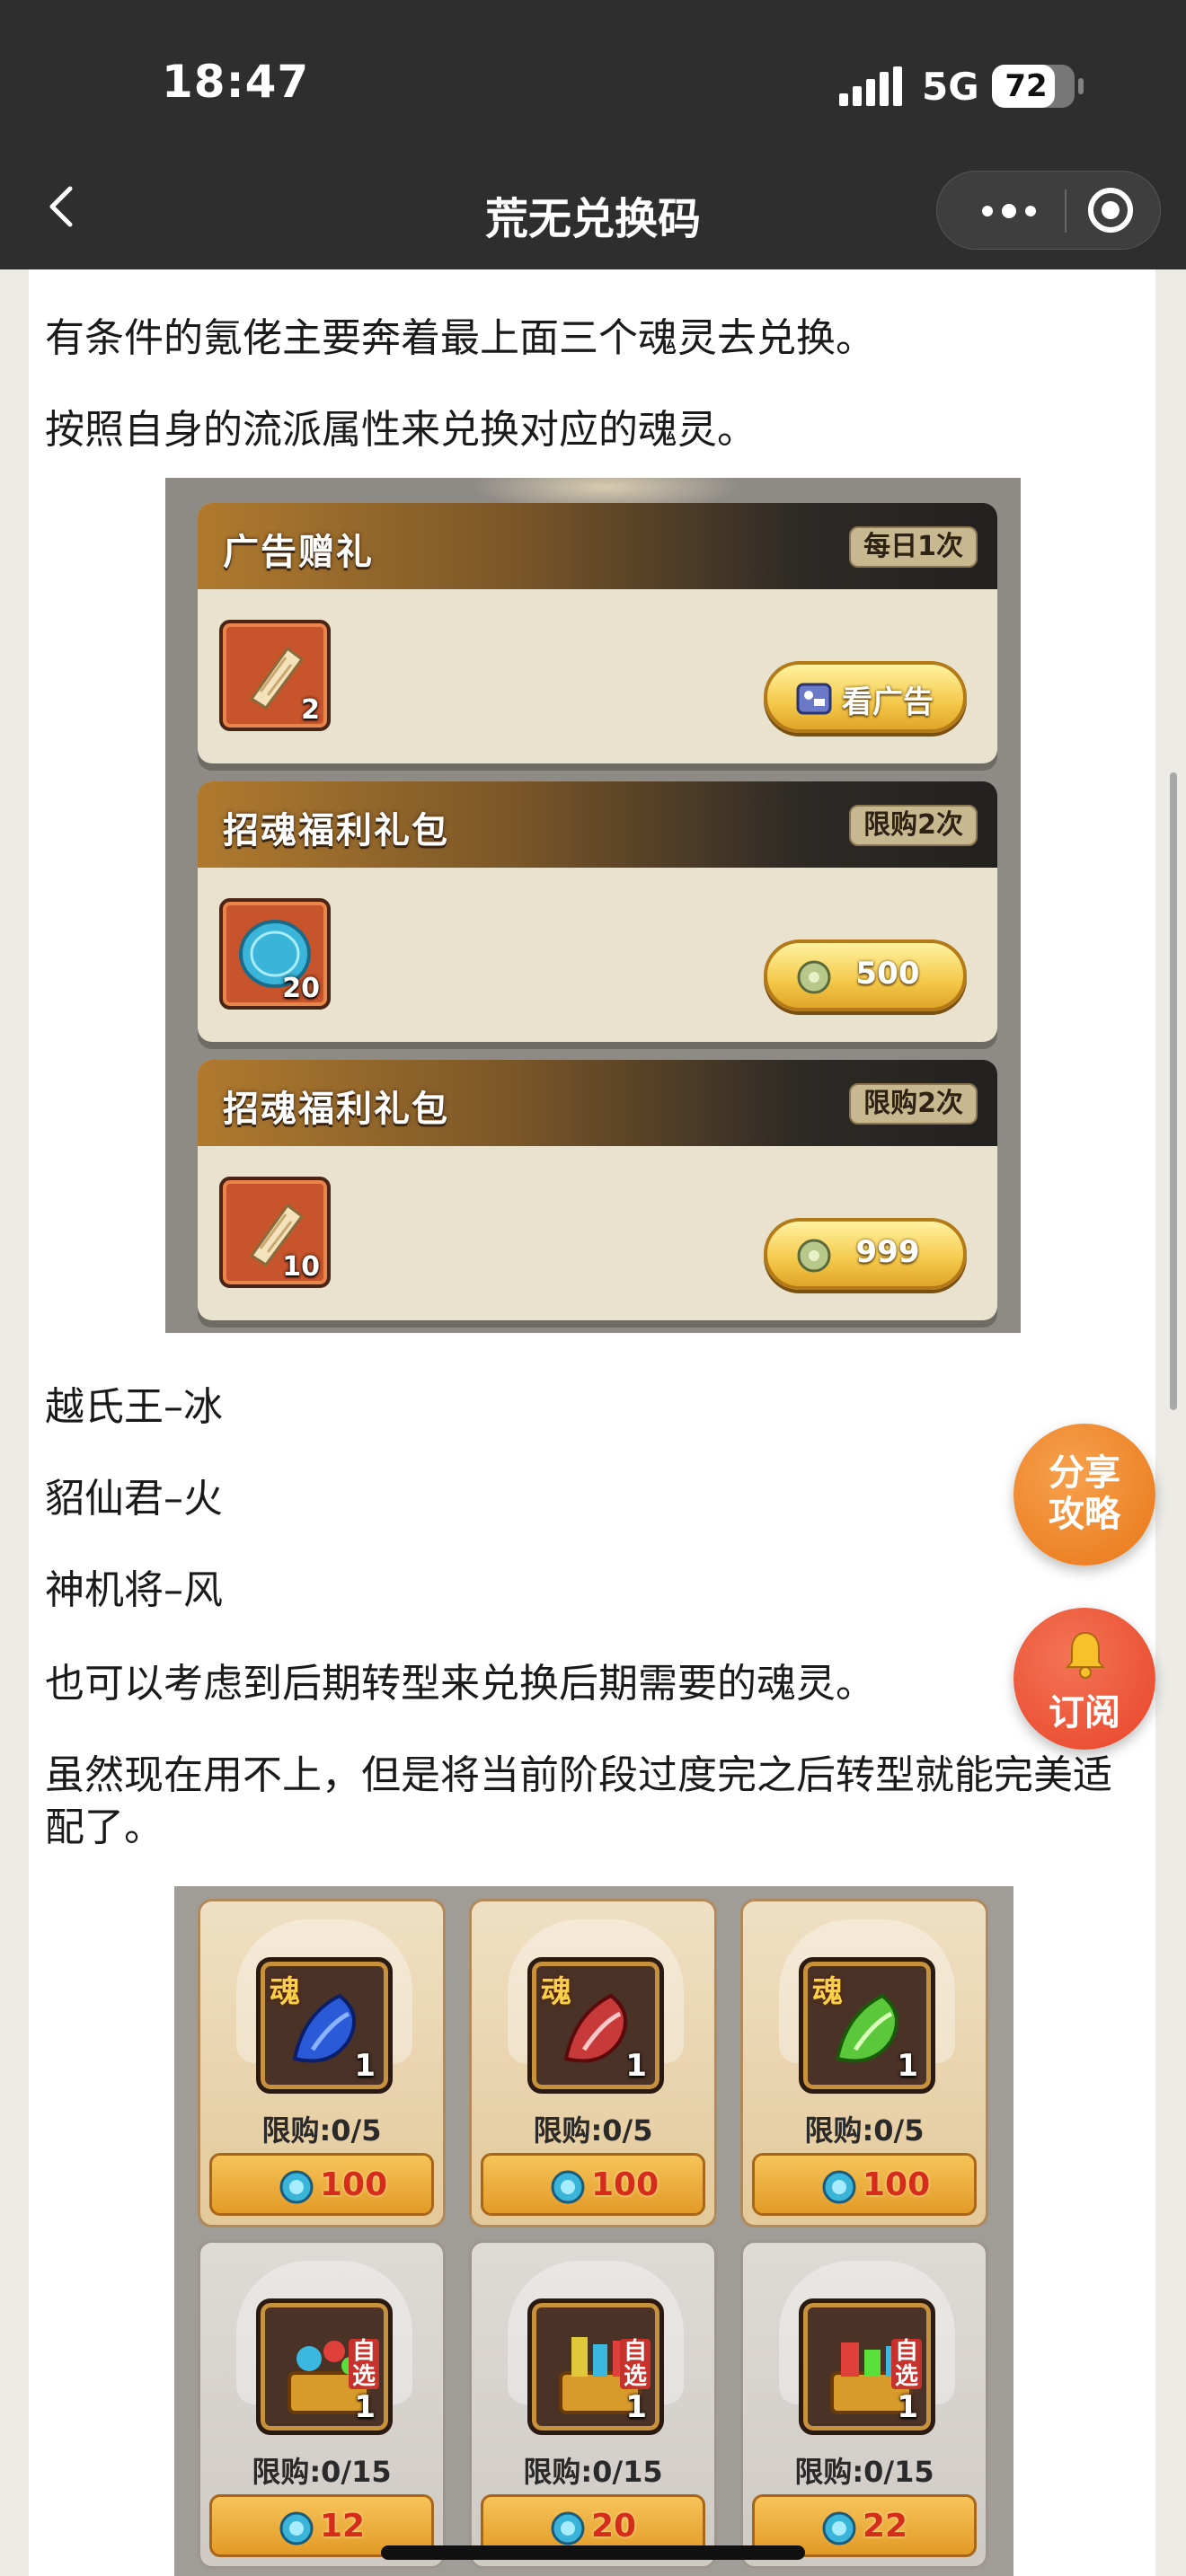 This screenshot has width=1186, height=2576. I want to click on article-paragraph: 虽然现在用不上，但是将当前阶段过度完之后转型就能完美适配了。, so click(578, 1801).